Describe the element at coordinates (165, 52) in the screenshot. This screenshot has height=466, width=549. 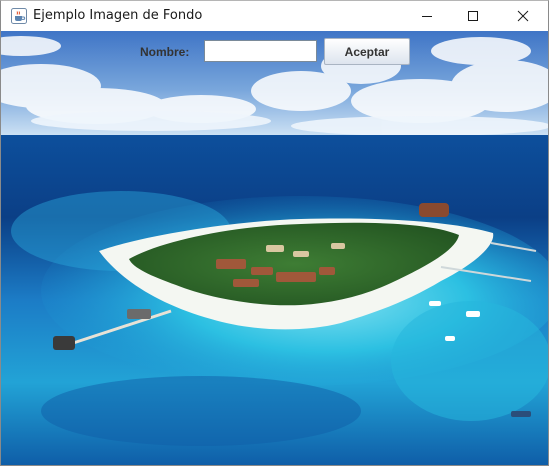
I see `name-label: Nombre:` at that location.